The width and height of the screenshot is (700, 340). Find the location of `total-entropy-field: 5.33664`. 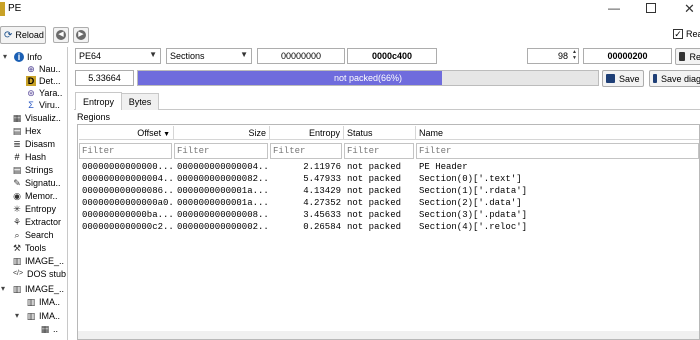

total-entropy-field: 5.33664 is located at coordinates (104, 78).